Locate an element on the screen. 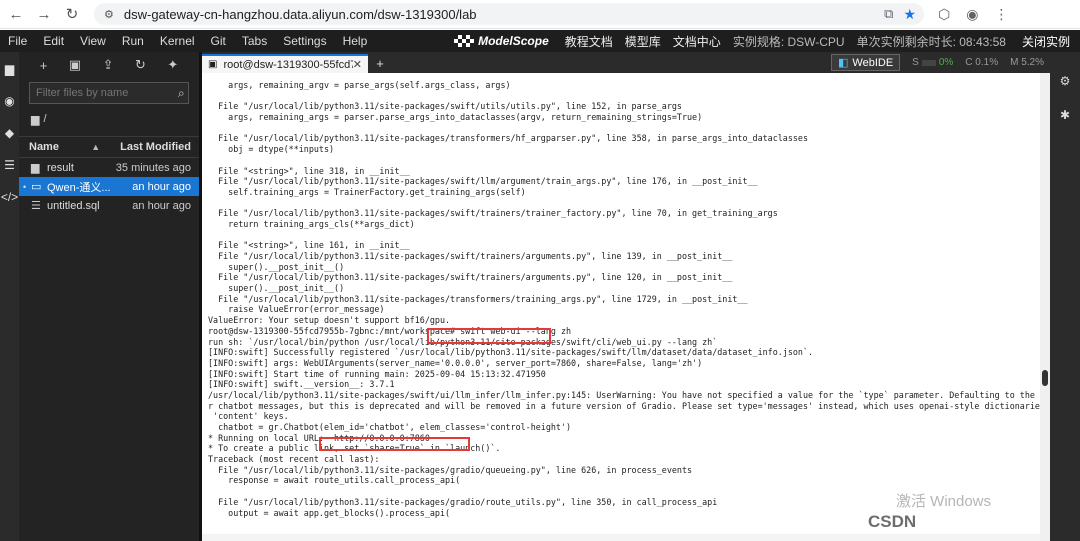 The height and width of the screenshot is (541, 1080). file-row-result: ▆ result 35 minutes ago is located at coordinates (109, 167).